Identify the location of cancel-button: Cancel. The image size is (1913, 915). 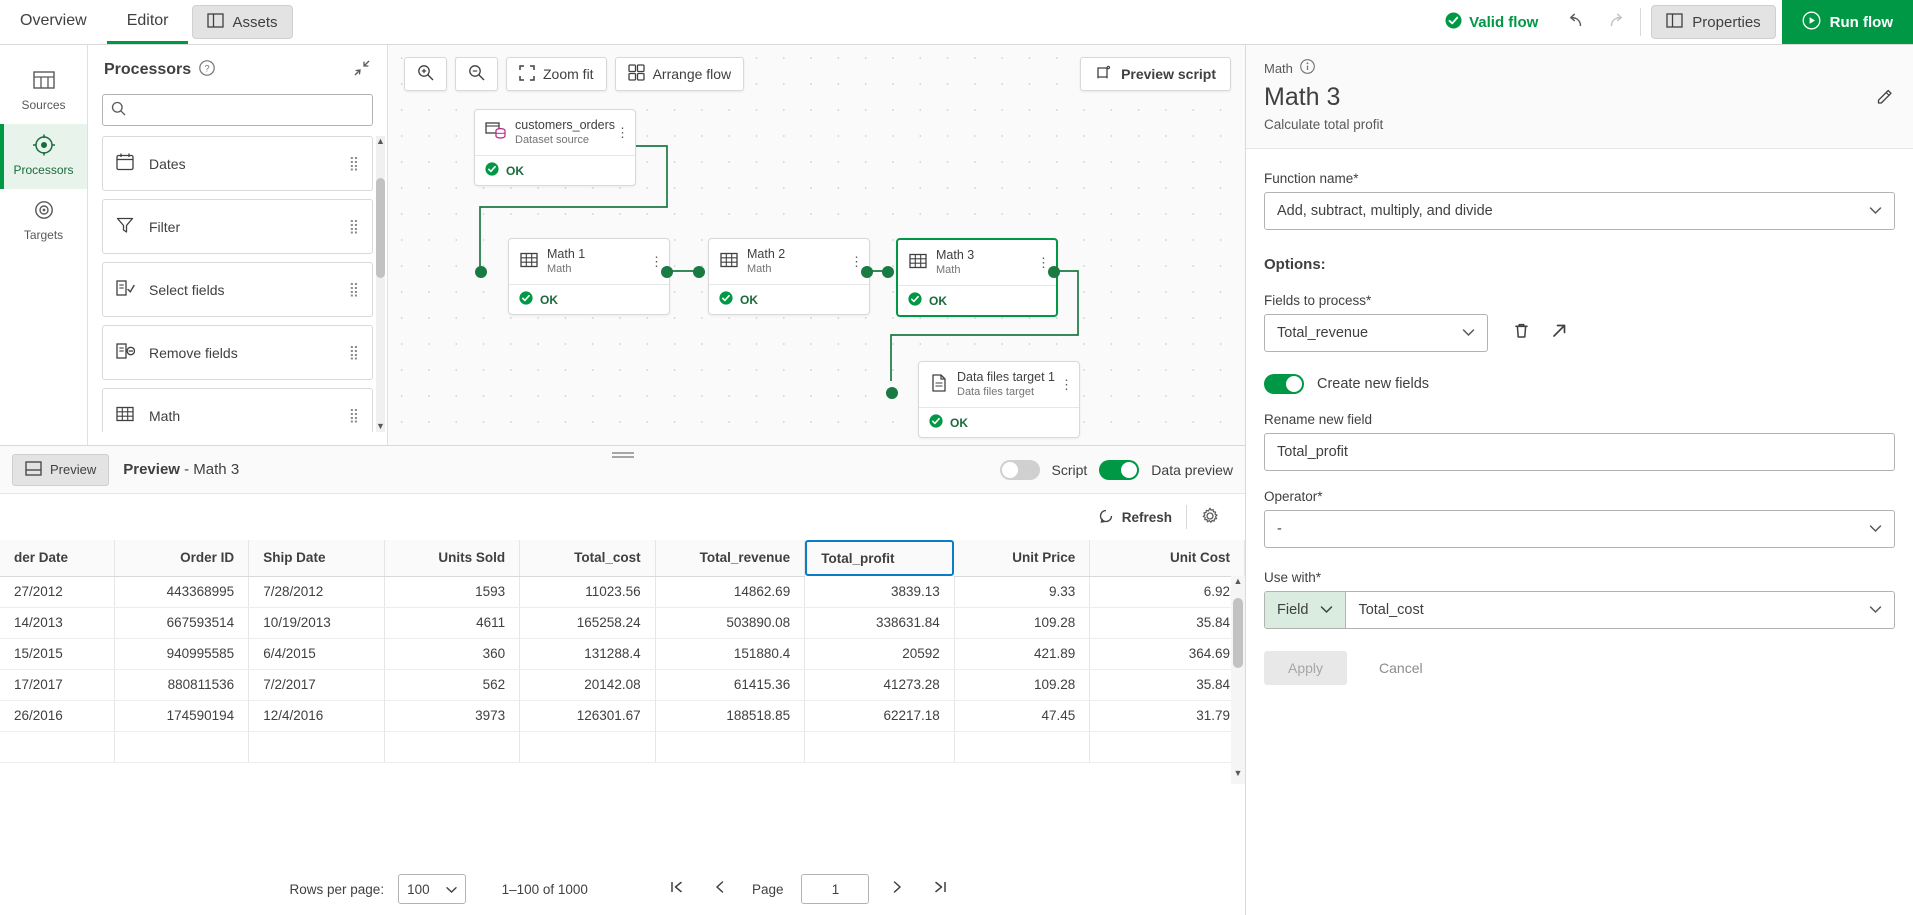
(1401, 668).